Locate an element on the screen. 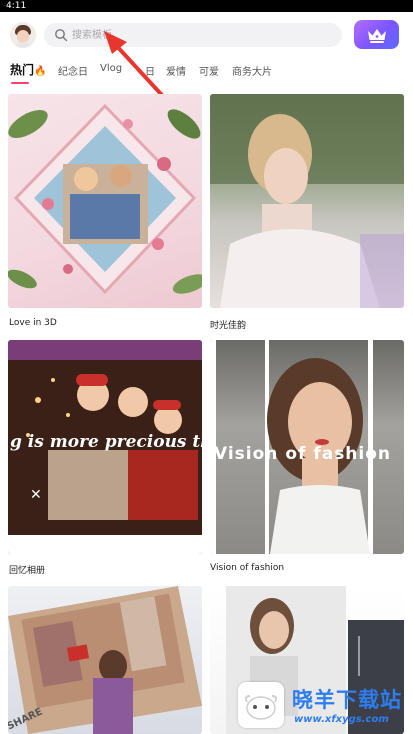 The height and width of the screenshot is (734, 413). template-overlay-text: g is more precious than is located at coordinates (106, 442).